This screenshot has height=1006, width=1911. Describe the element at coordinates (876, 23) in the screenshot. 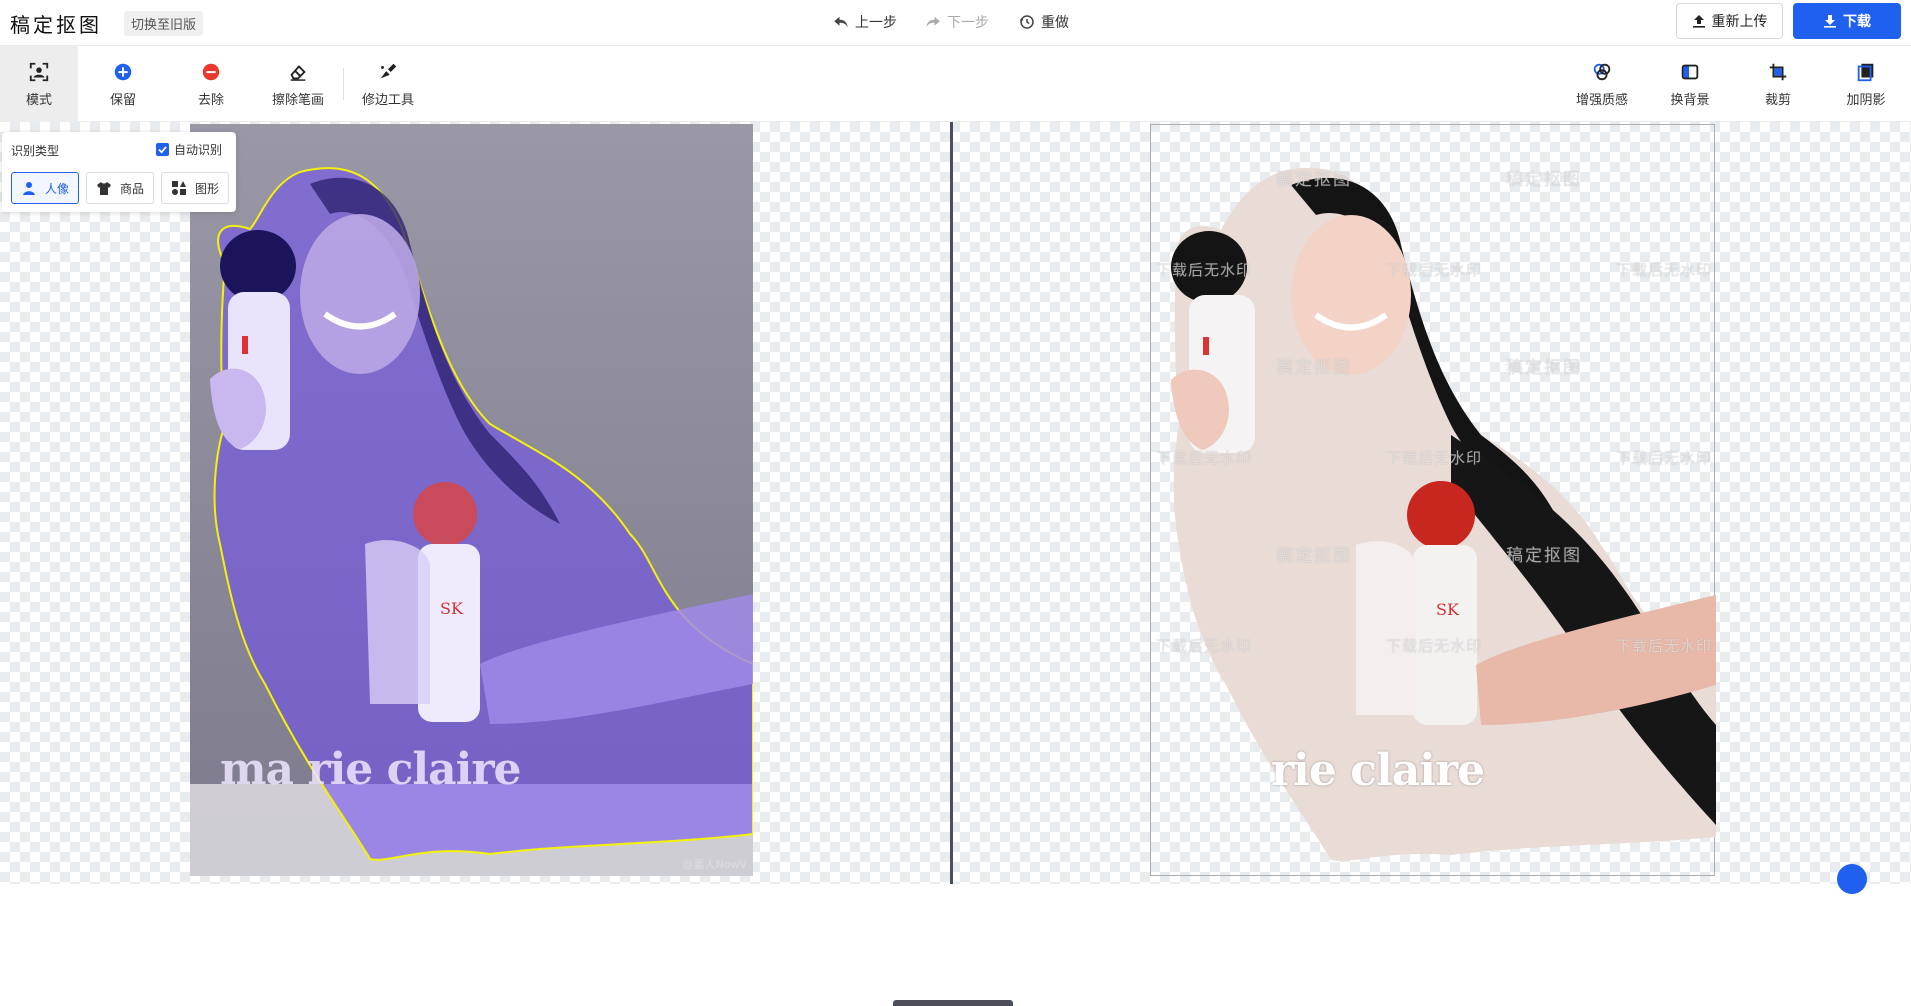

I see `undo-label: 上一步` at that location.